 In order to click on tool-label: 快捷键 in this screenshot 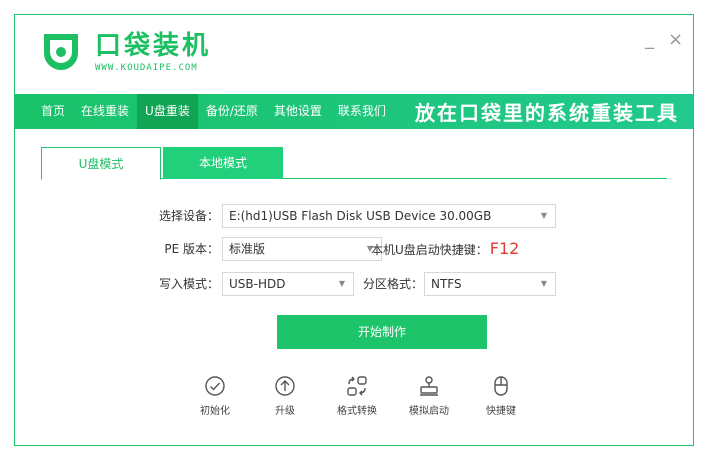, I will do `click(501, 411)`.